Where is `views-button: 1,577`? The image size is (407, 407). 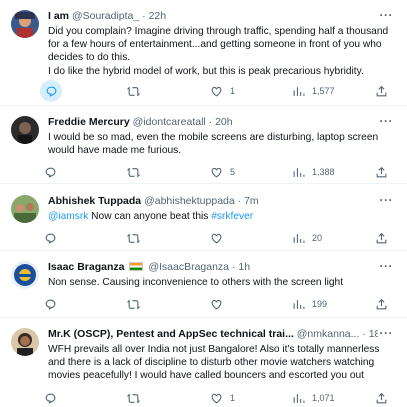
views-button: 1,577 is located at coordinates (313, 91).